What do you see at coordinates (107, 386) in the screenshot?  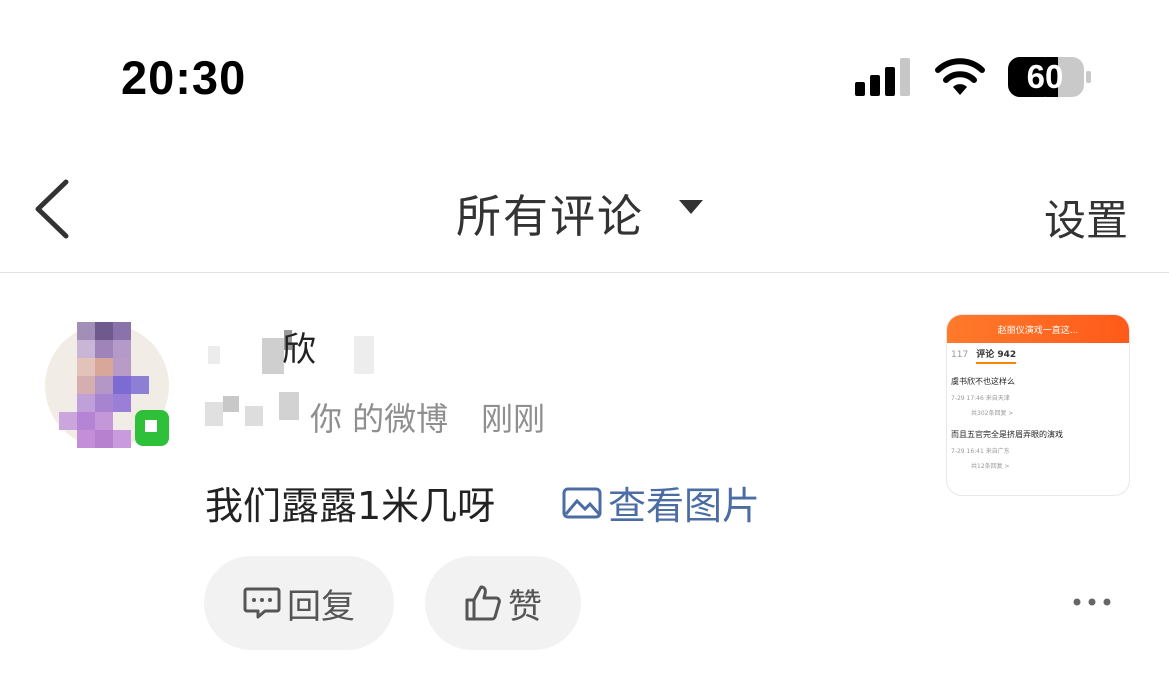 I see `avatar` at bounding box center [107, 386].